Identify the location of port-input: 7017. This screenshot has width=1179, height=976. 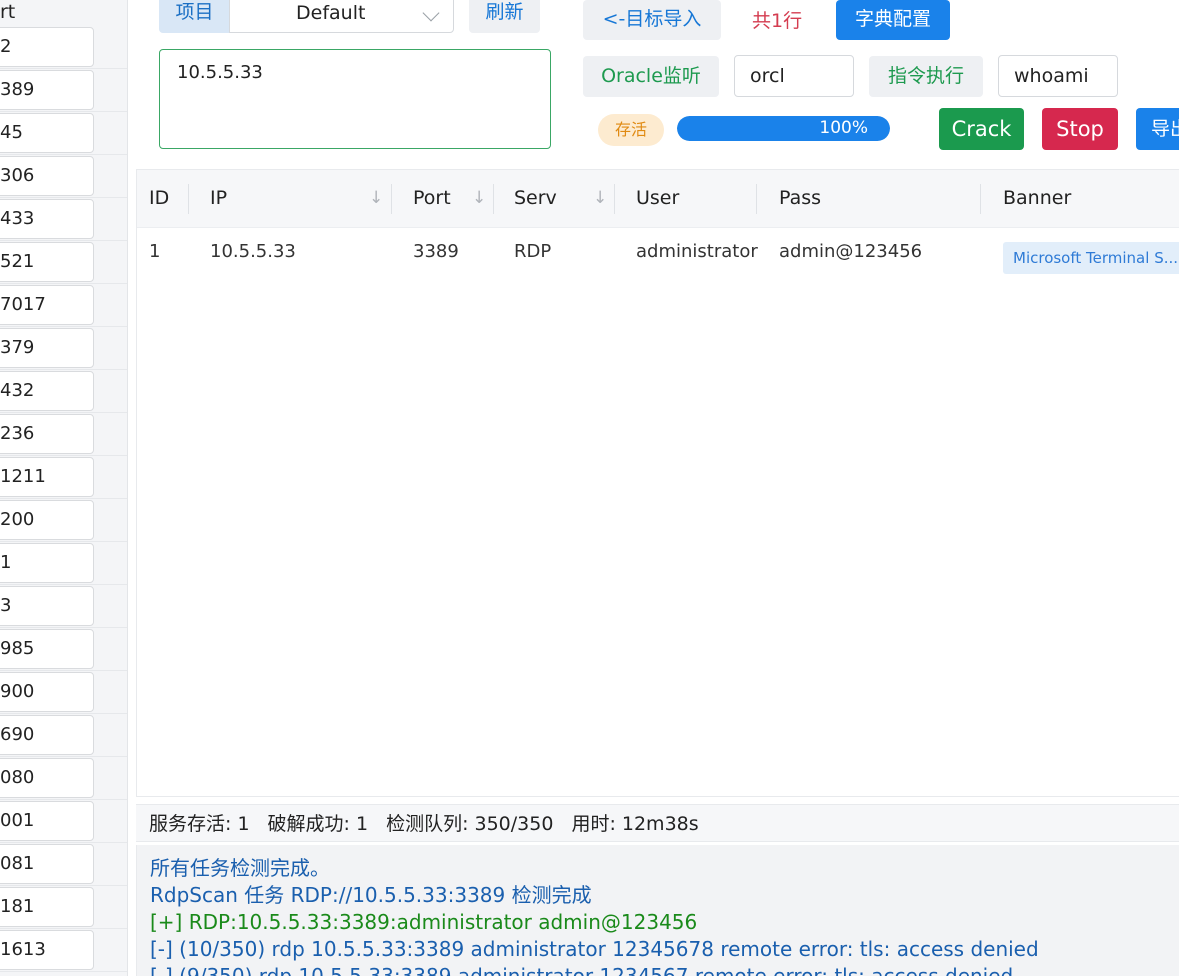
(47, 305).